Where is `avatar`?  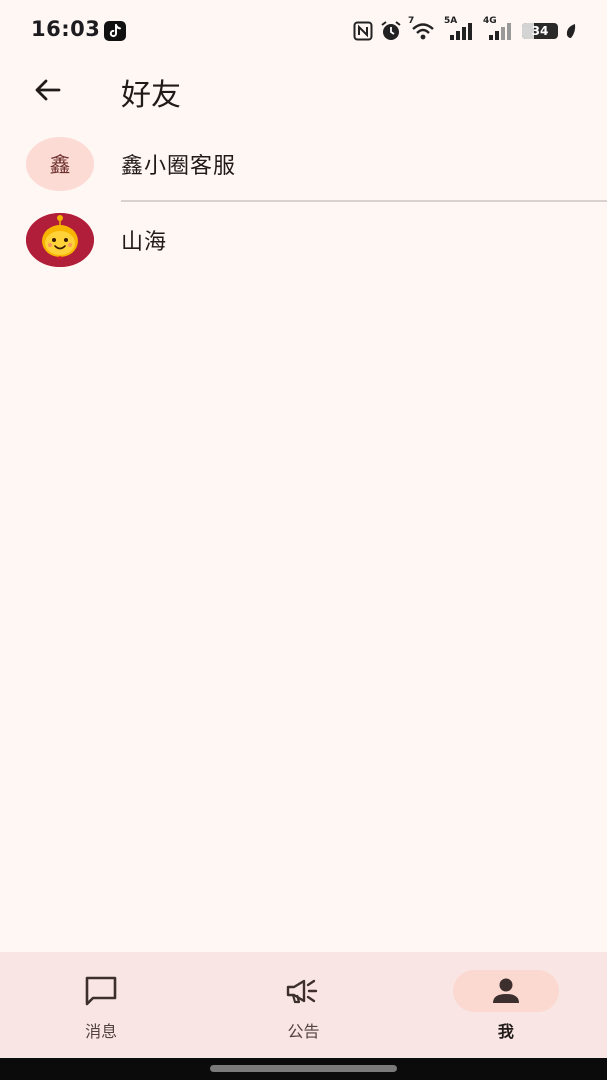
avatar is located at coordinates (60, 240).